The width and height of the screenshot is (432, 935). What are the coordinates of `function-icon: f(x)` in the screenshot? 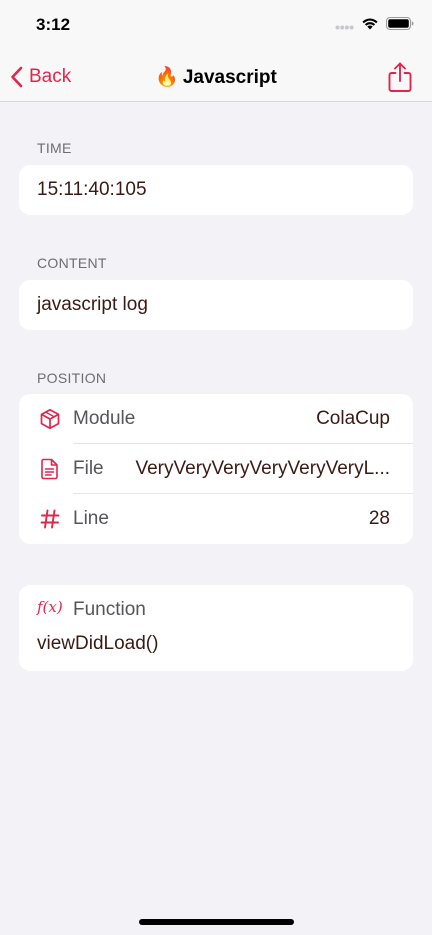 It's located at (50, 607).